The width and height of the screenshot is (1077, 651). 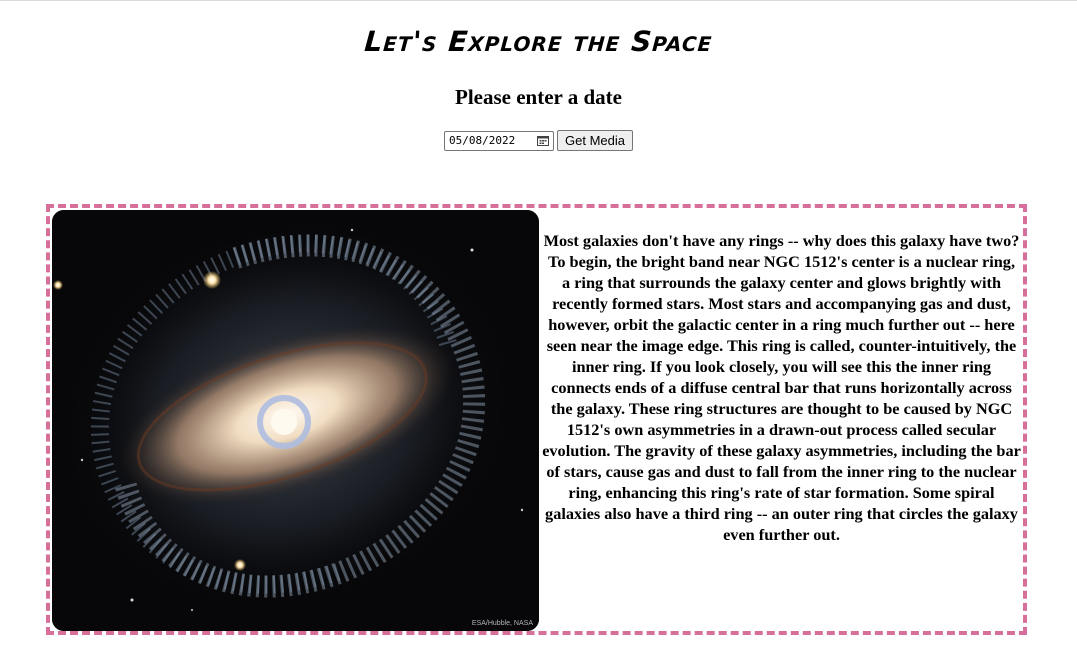 I want to click on top-divider, so click(x=538, y=0).